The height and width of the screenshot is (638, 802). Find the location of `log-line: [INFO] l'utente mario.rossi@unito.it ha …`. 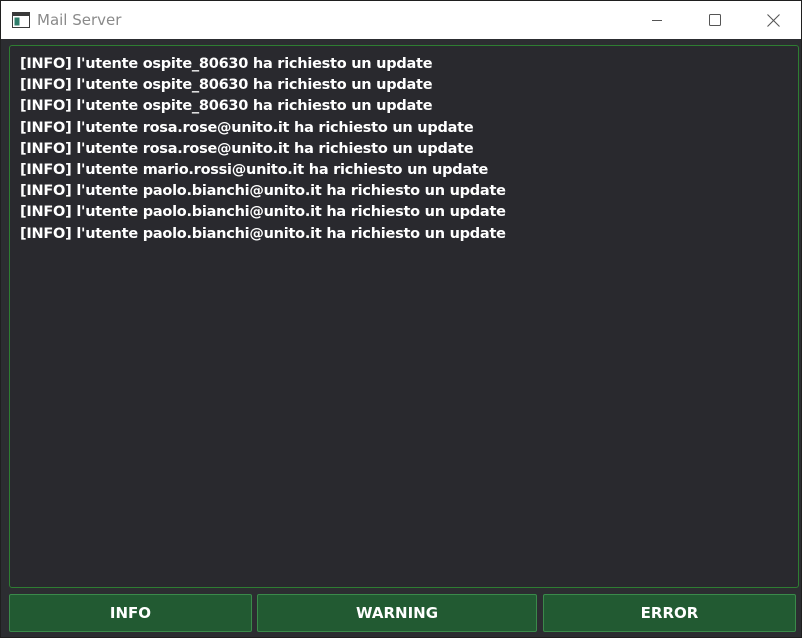

log-line: [INFO] l'utente mario.rossi@unito.it ha … is located at coordinates (254, 170).